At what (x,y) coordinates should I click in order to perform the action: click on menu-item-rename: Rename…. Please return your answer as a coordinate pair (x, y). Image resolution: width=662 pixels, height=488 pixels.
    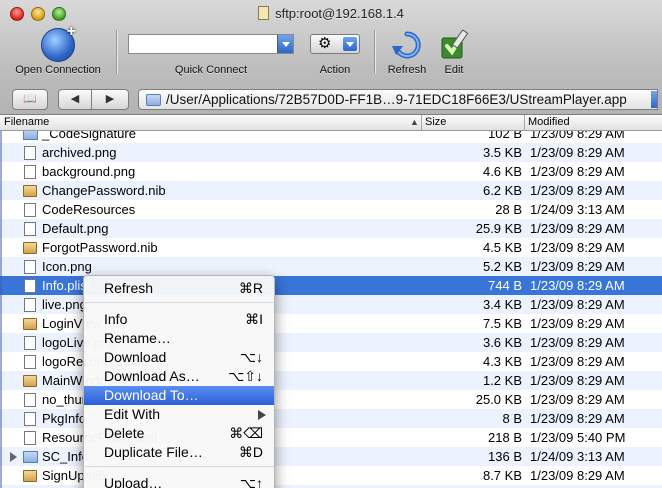
    Looking at the image, I should click on (179, 338).